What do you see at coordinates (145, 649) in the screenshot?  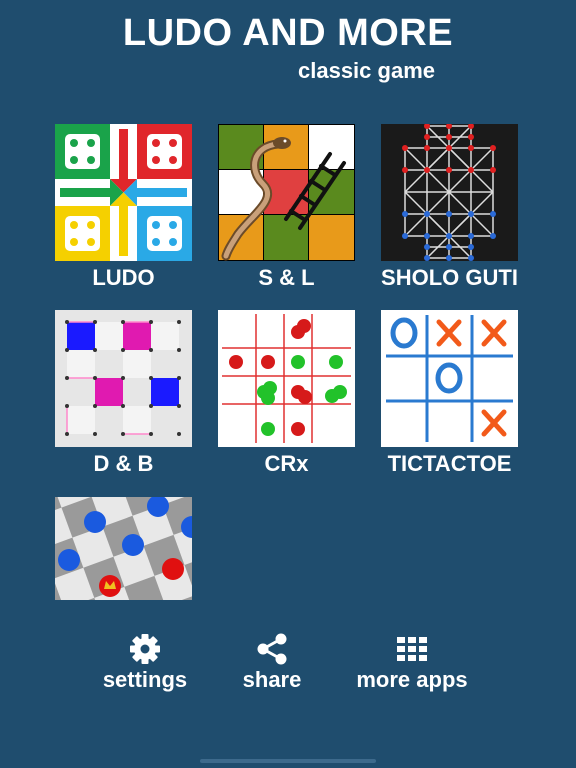 I see `gear-icon` at bounding box center [145, 649].